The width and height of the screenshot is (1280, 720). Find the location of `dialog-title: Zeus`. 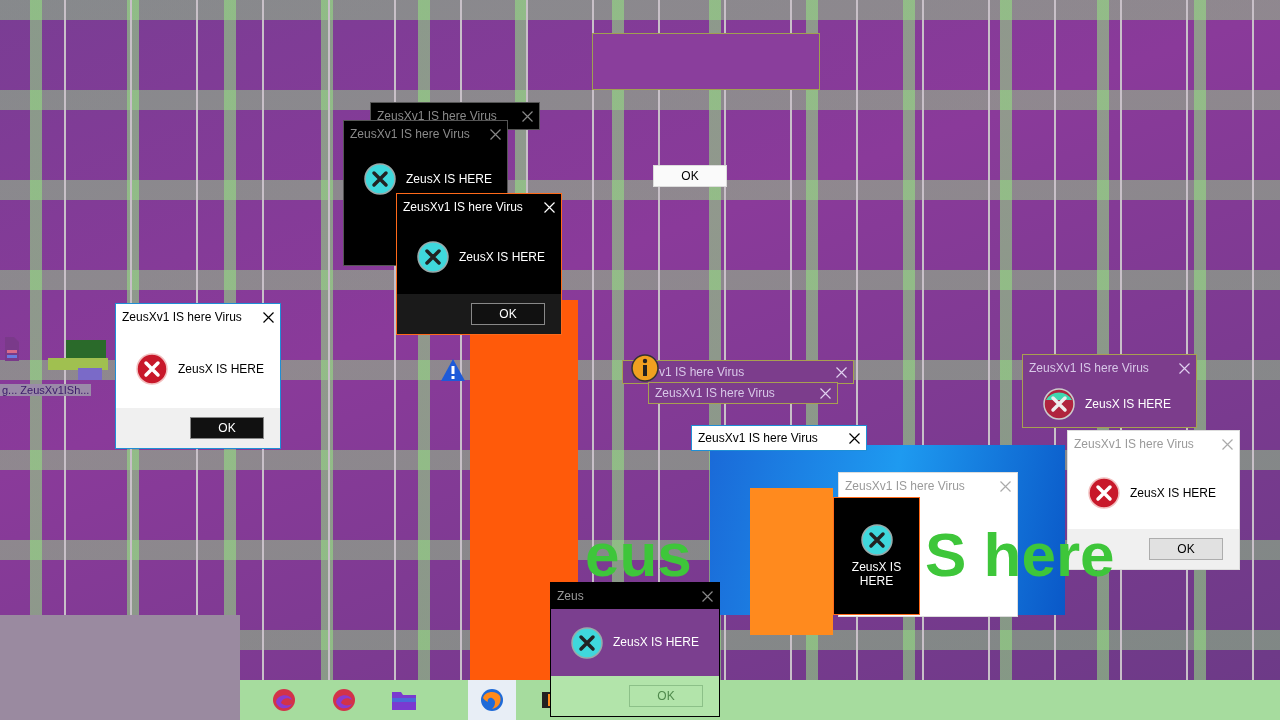

dialog-title: Zeus is located at coordinates (570, 596).